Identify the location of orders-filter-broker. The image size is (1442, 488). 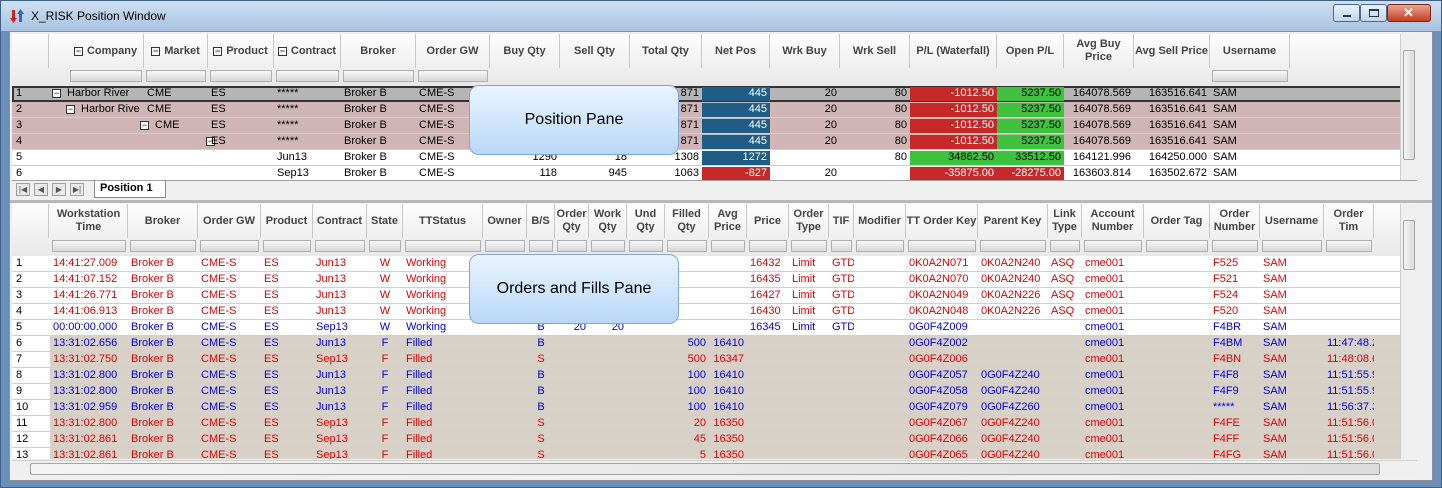
(163, 246).